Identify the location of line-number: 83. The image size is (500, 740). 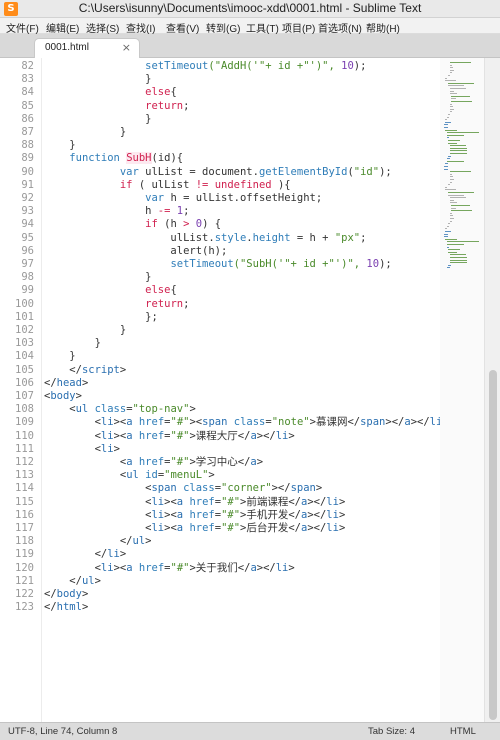
(27, 79).